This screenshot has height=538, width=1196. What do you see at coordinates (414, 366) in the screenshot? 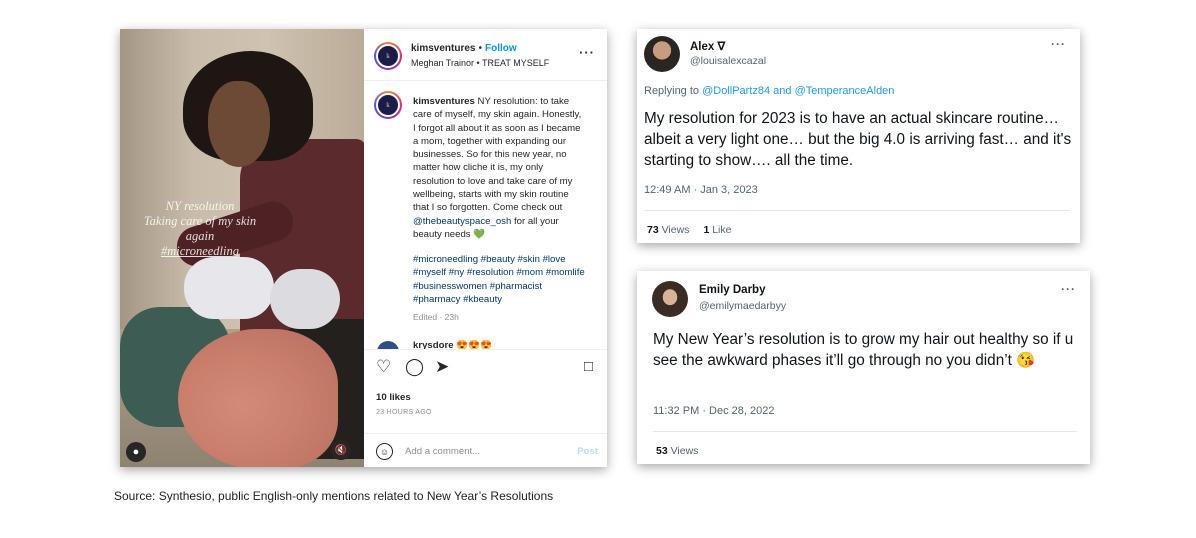
I see `comment-icon: ◯` at bounding box center [414, 366].